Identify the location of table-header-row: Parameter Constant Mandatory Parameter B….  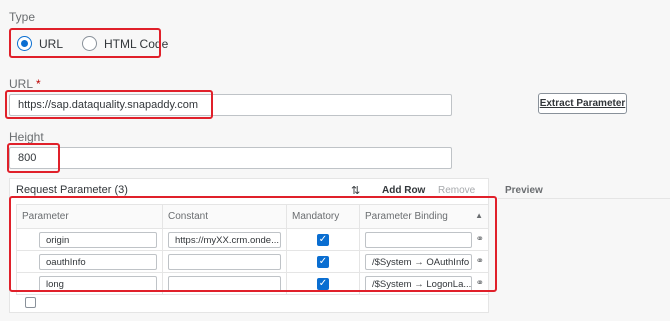
(252, 216).